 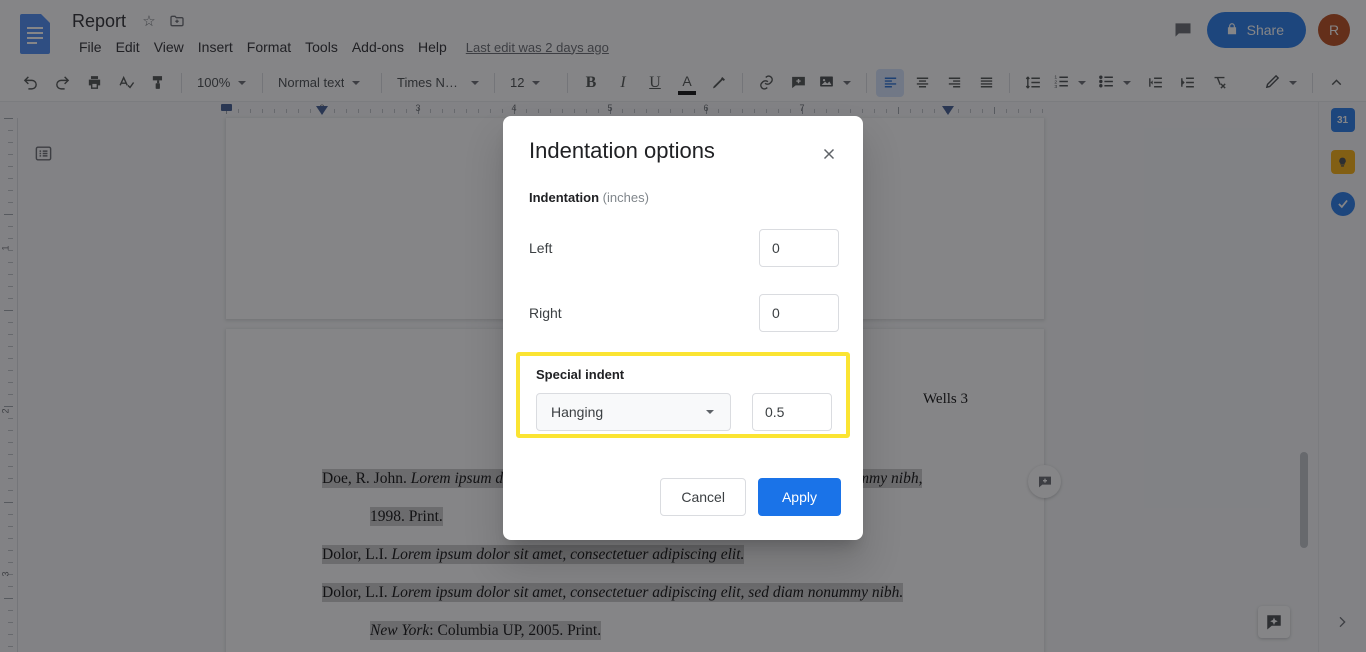 What do you see at coordinates (710, 412) in the screenshot?
I see `chevron-down-icon` at bounding box center [710, 412].